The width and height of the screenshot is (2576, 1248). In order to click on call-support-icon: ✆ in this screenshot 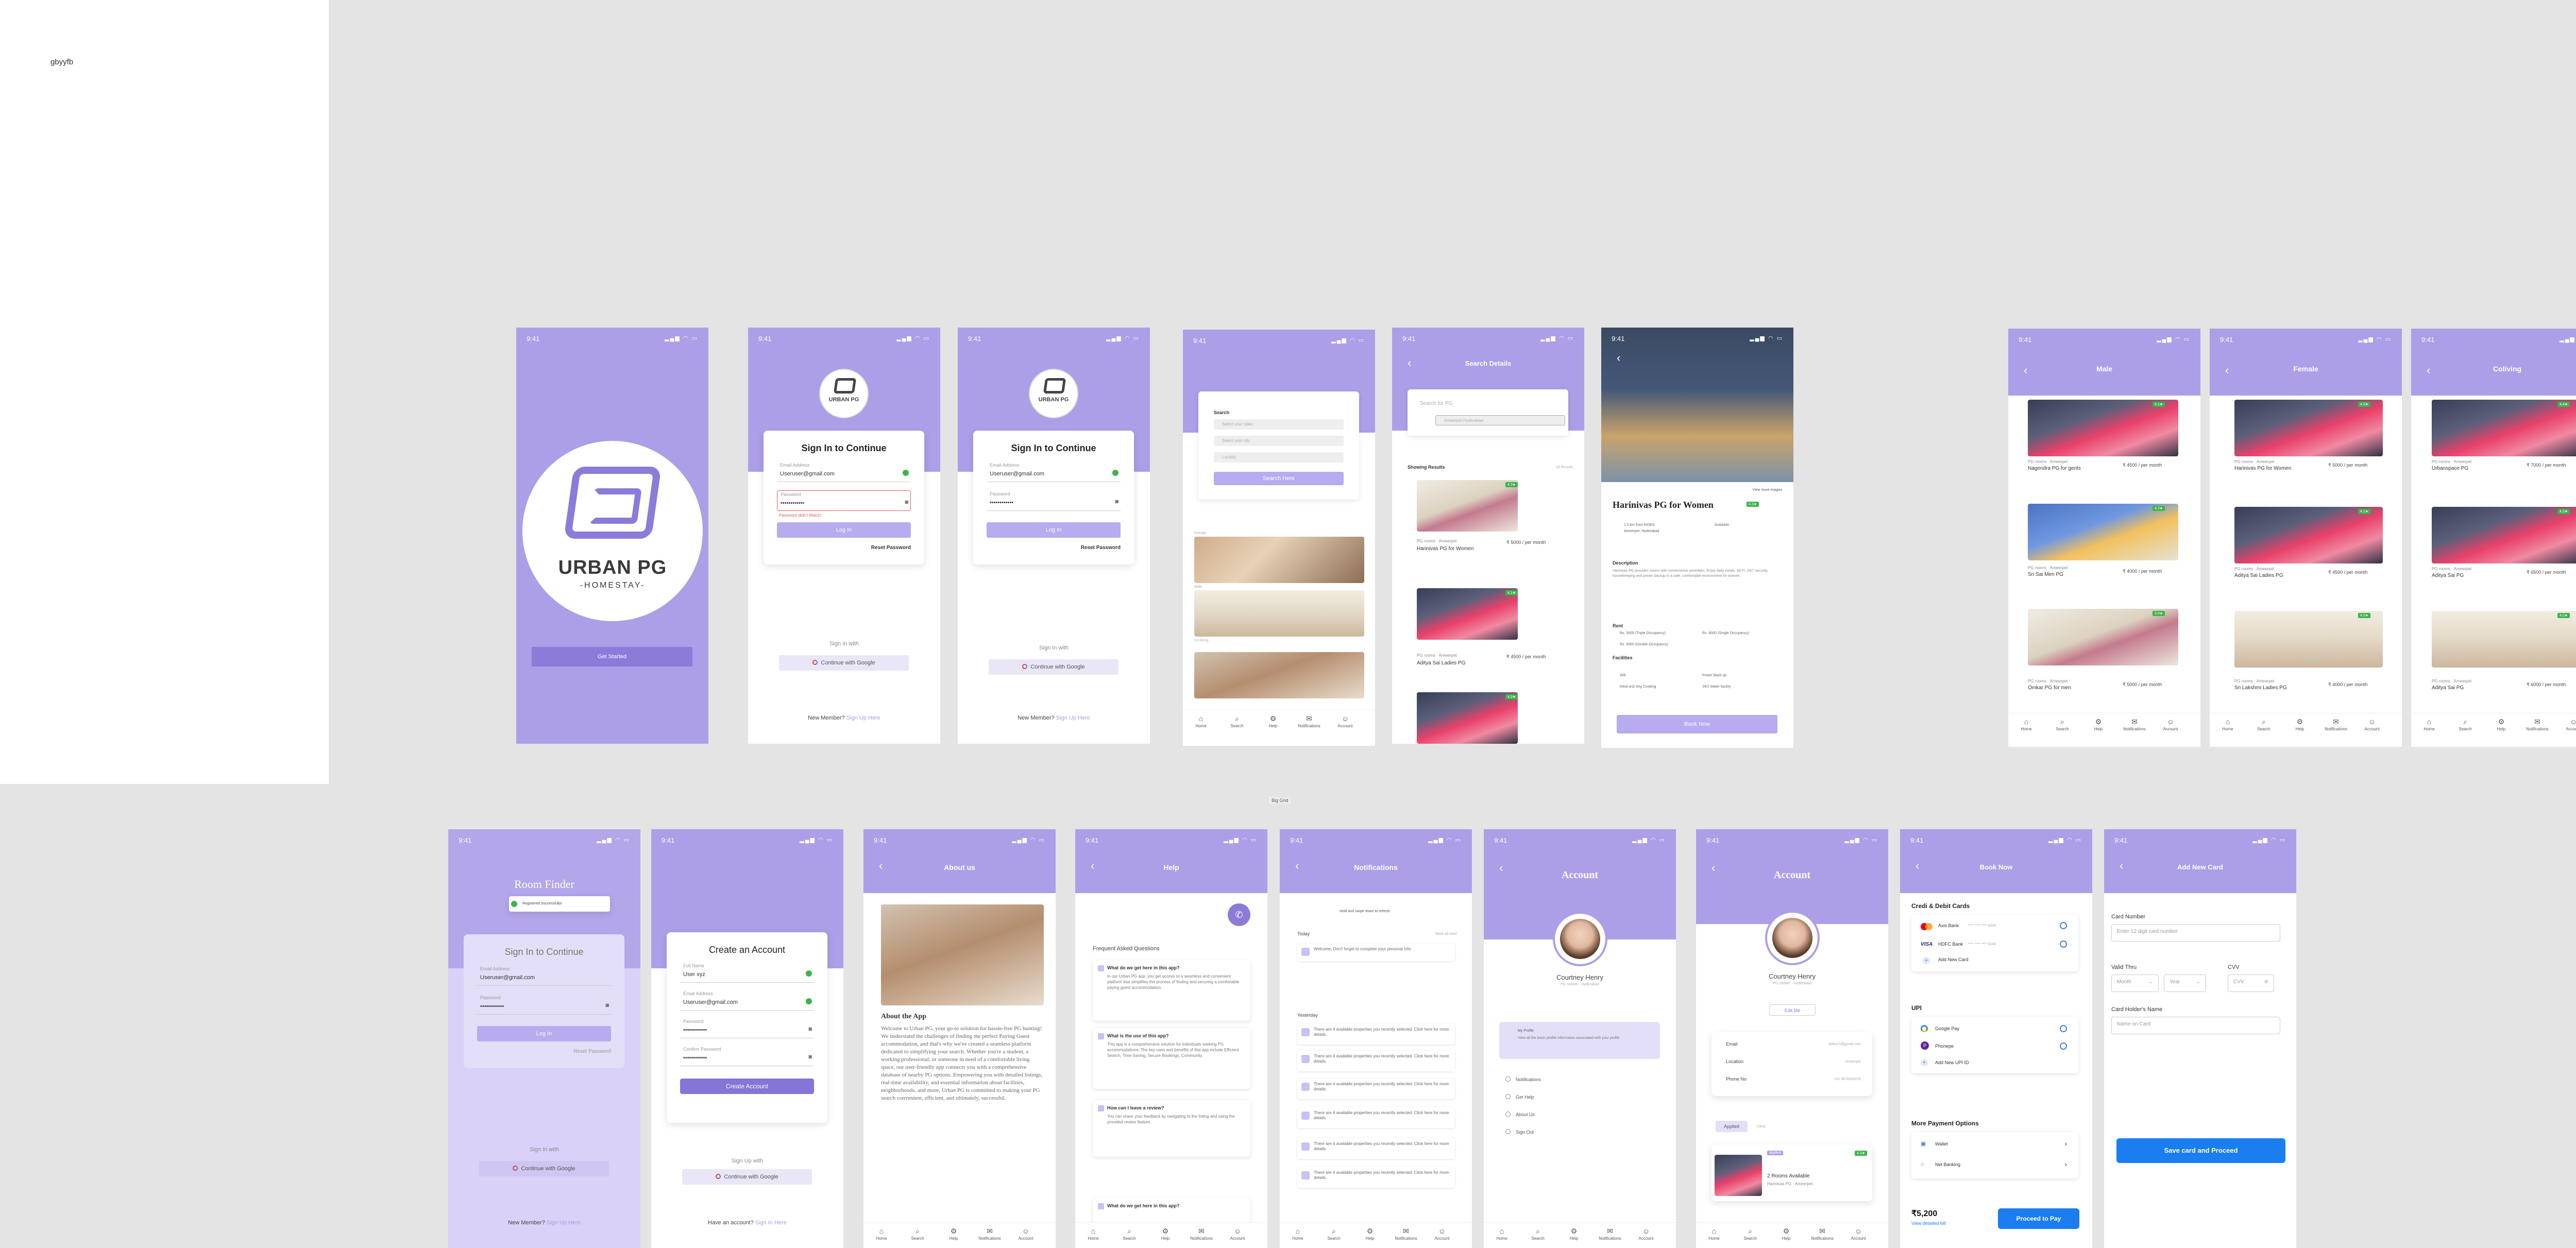, I will do `click(1239, 914)`.